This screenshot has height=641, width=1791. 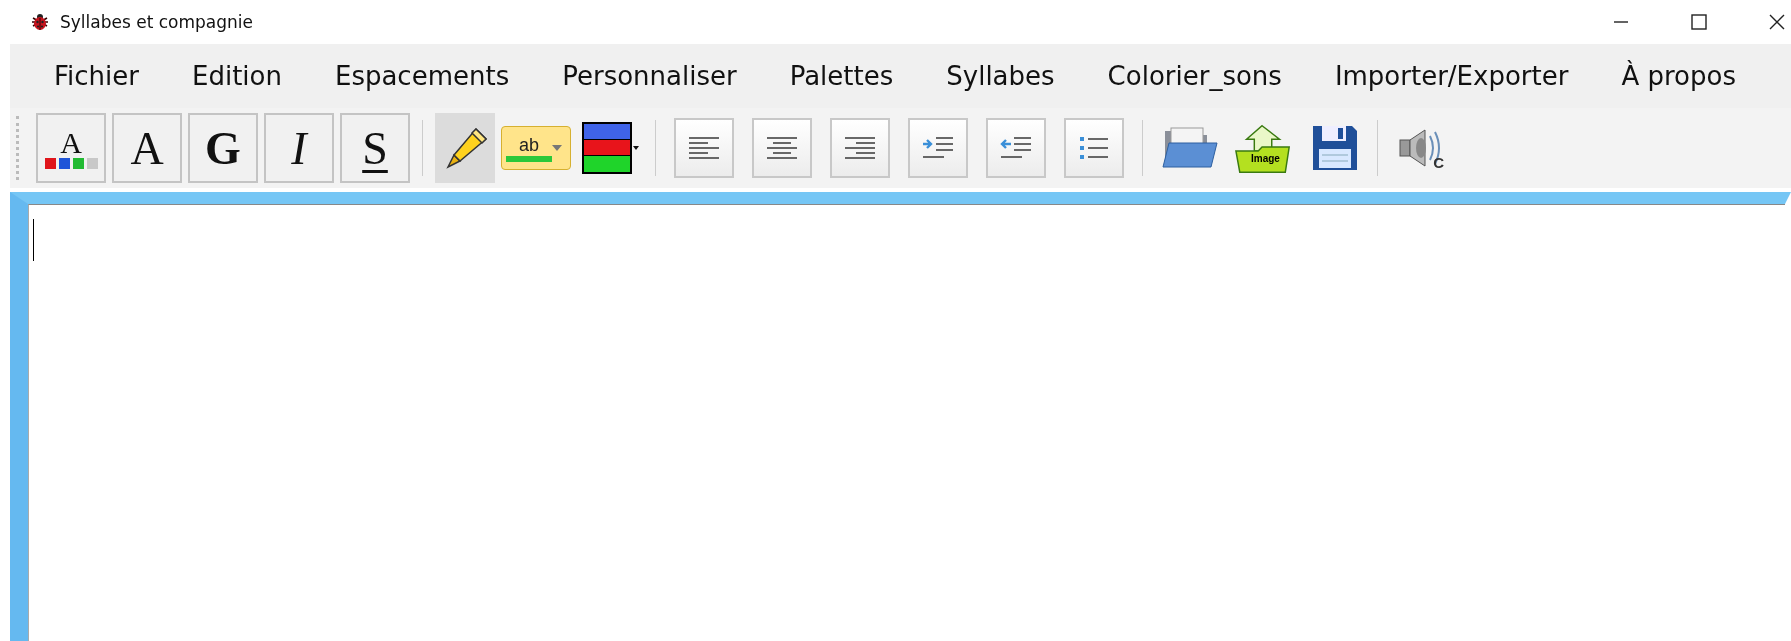 I want to click on window-title: Syllabes et compagnie, so click(x=157, y=22).